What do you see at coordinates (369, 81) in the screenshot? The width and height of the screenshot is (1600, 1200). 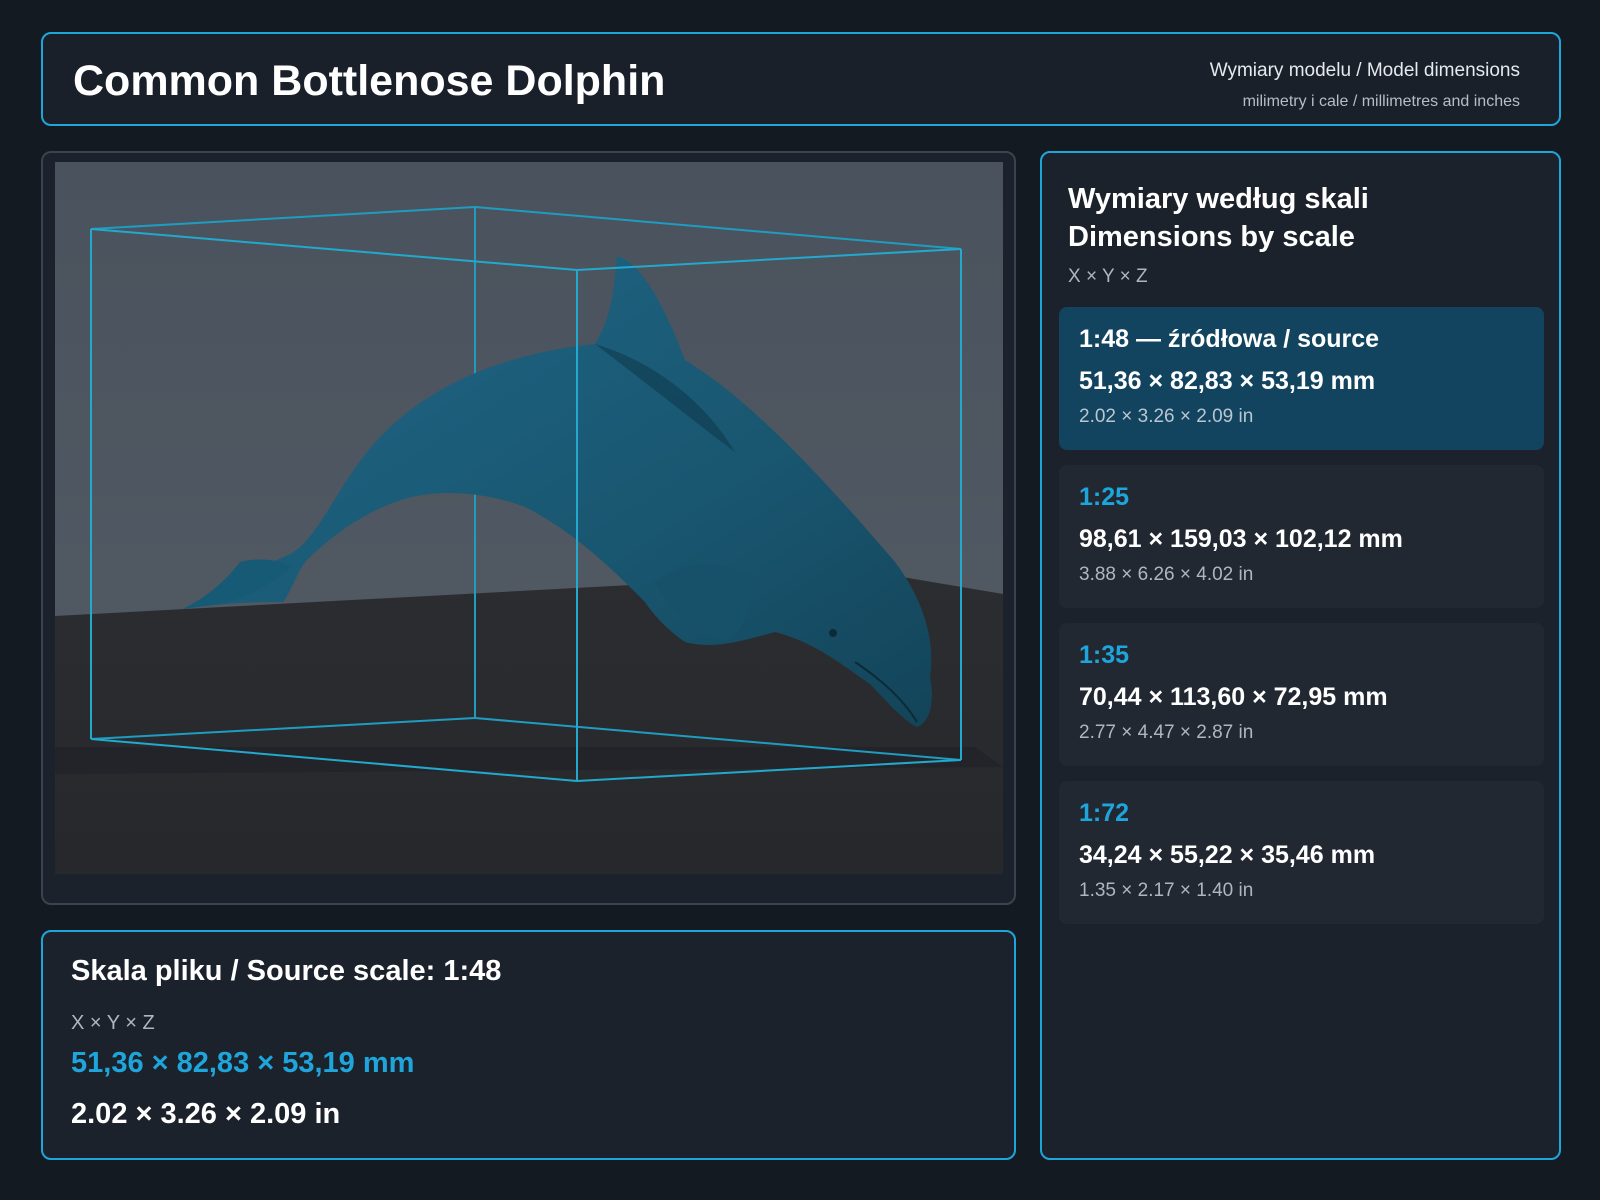 I see `page-title: Common Bottlenose Dolphin` at bounding box center [369, 81].